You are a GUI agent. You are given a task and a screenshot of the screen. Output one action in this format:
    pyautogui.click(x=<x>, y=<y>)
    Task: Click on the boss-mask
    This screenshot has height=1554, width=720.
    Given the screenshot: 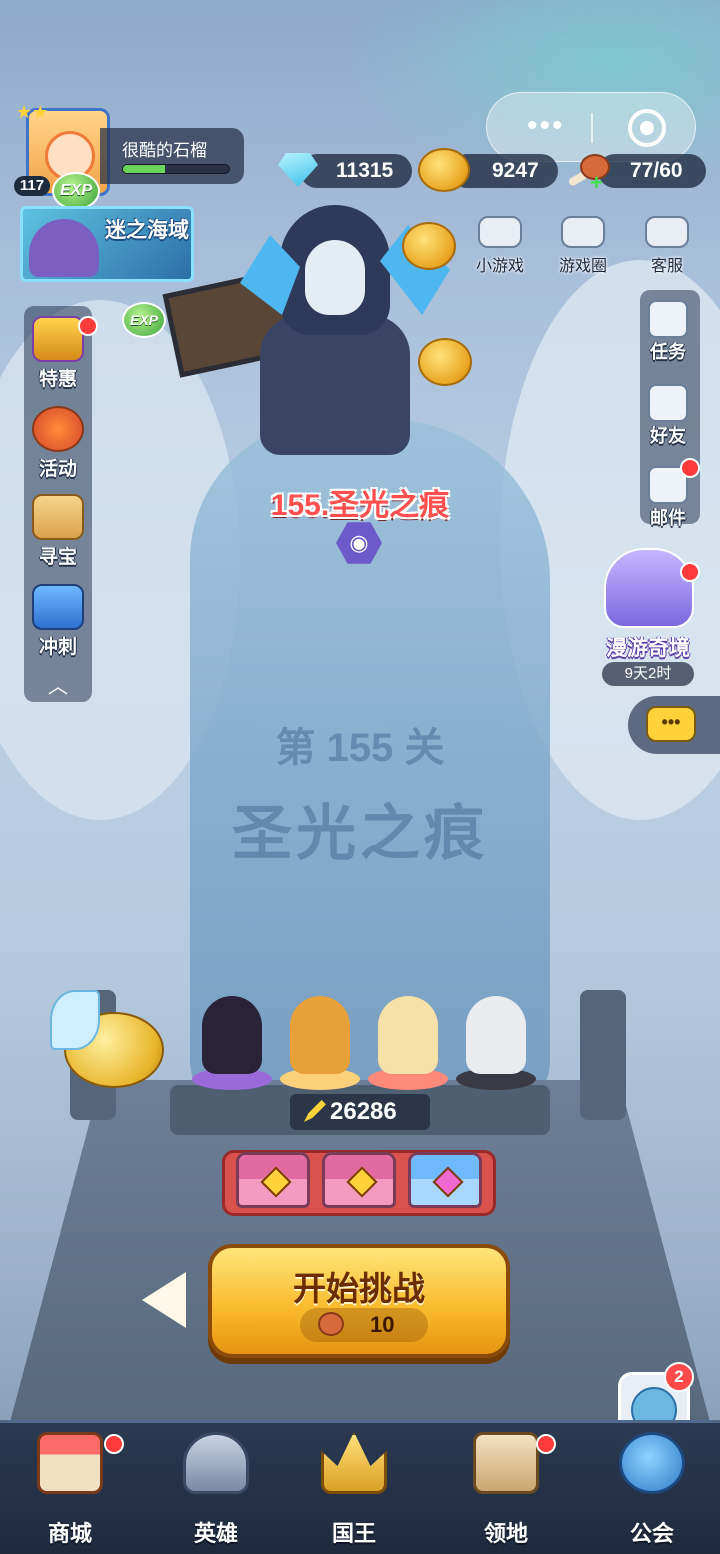 What is the action you would take?
    pyautogui.click(x=335, y=277)
    